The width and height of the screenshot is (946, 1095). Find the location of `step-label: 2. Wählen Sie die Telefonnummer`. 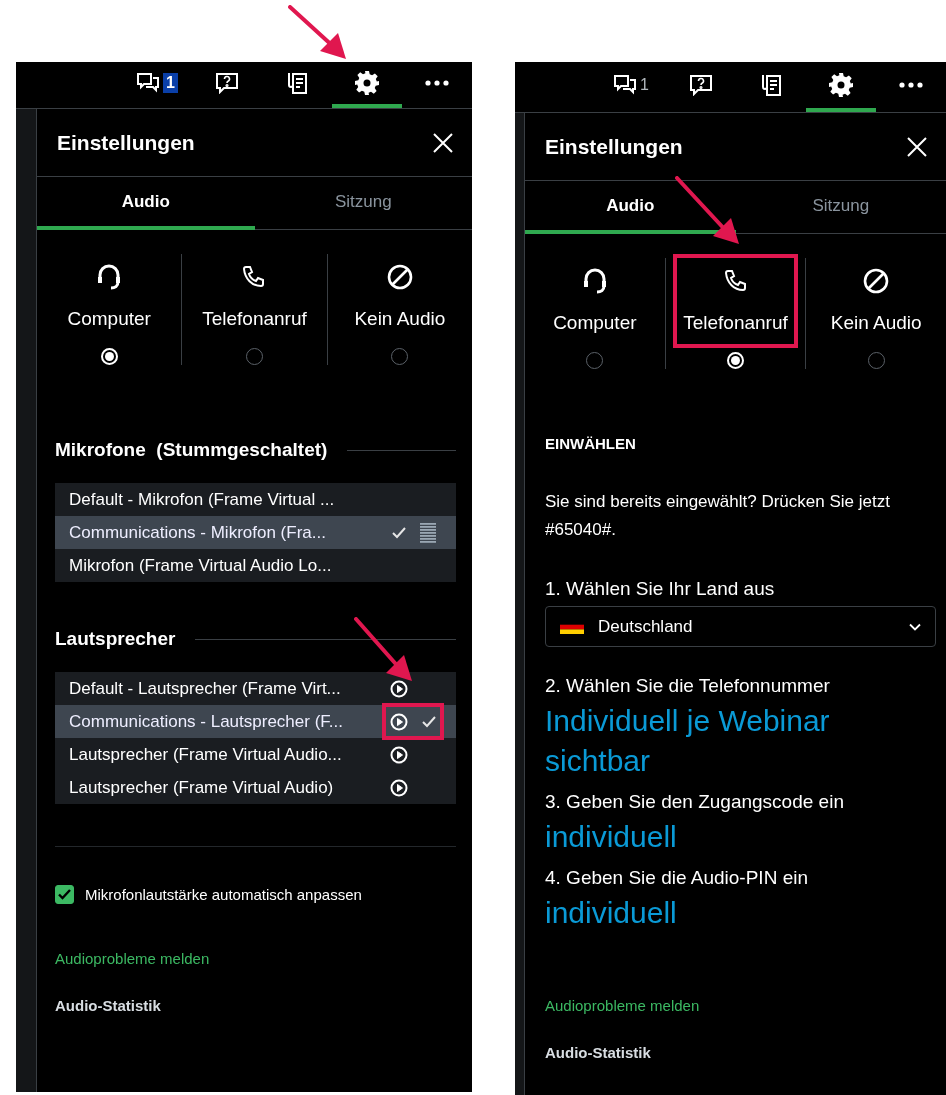

step-label: 2. Wählen Sie die Telefonnummer is located at coordinates (688, 686).